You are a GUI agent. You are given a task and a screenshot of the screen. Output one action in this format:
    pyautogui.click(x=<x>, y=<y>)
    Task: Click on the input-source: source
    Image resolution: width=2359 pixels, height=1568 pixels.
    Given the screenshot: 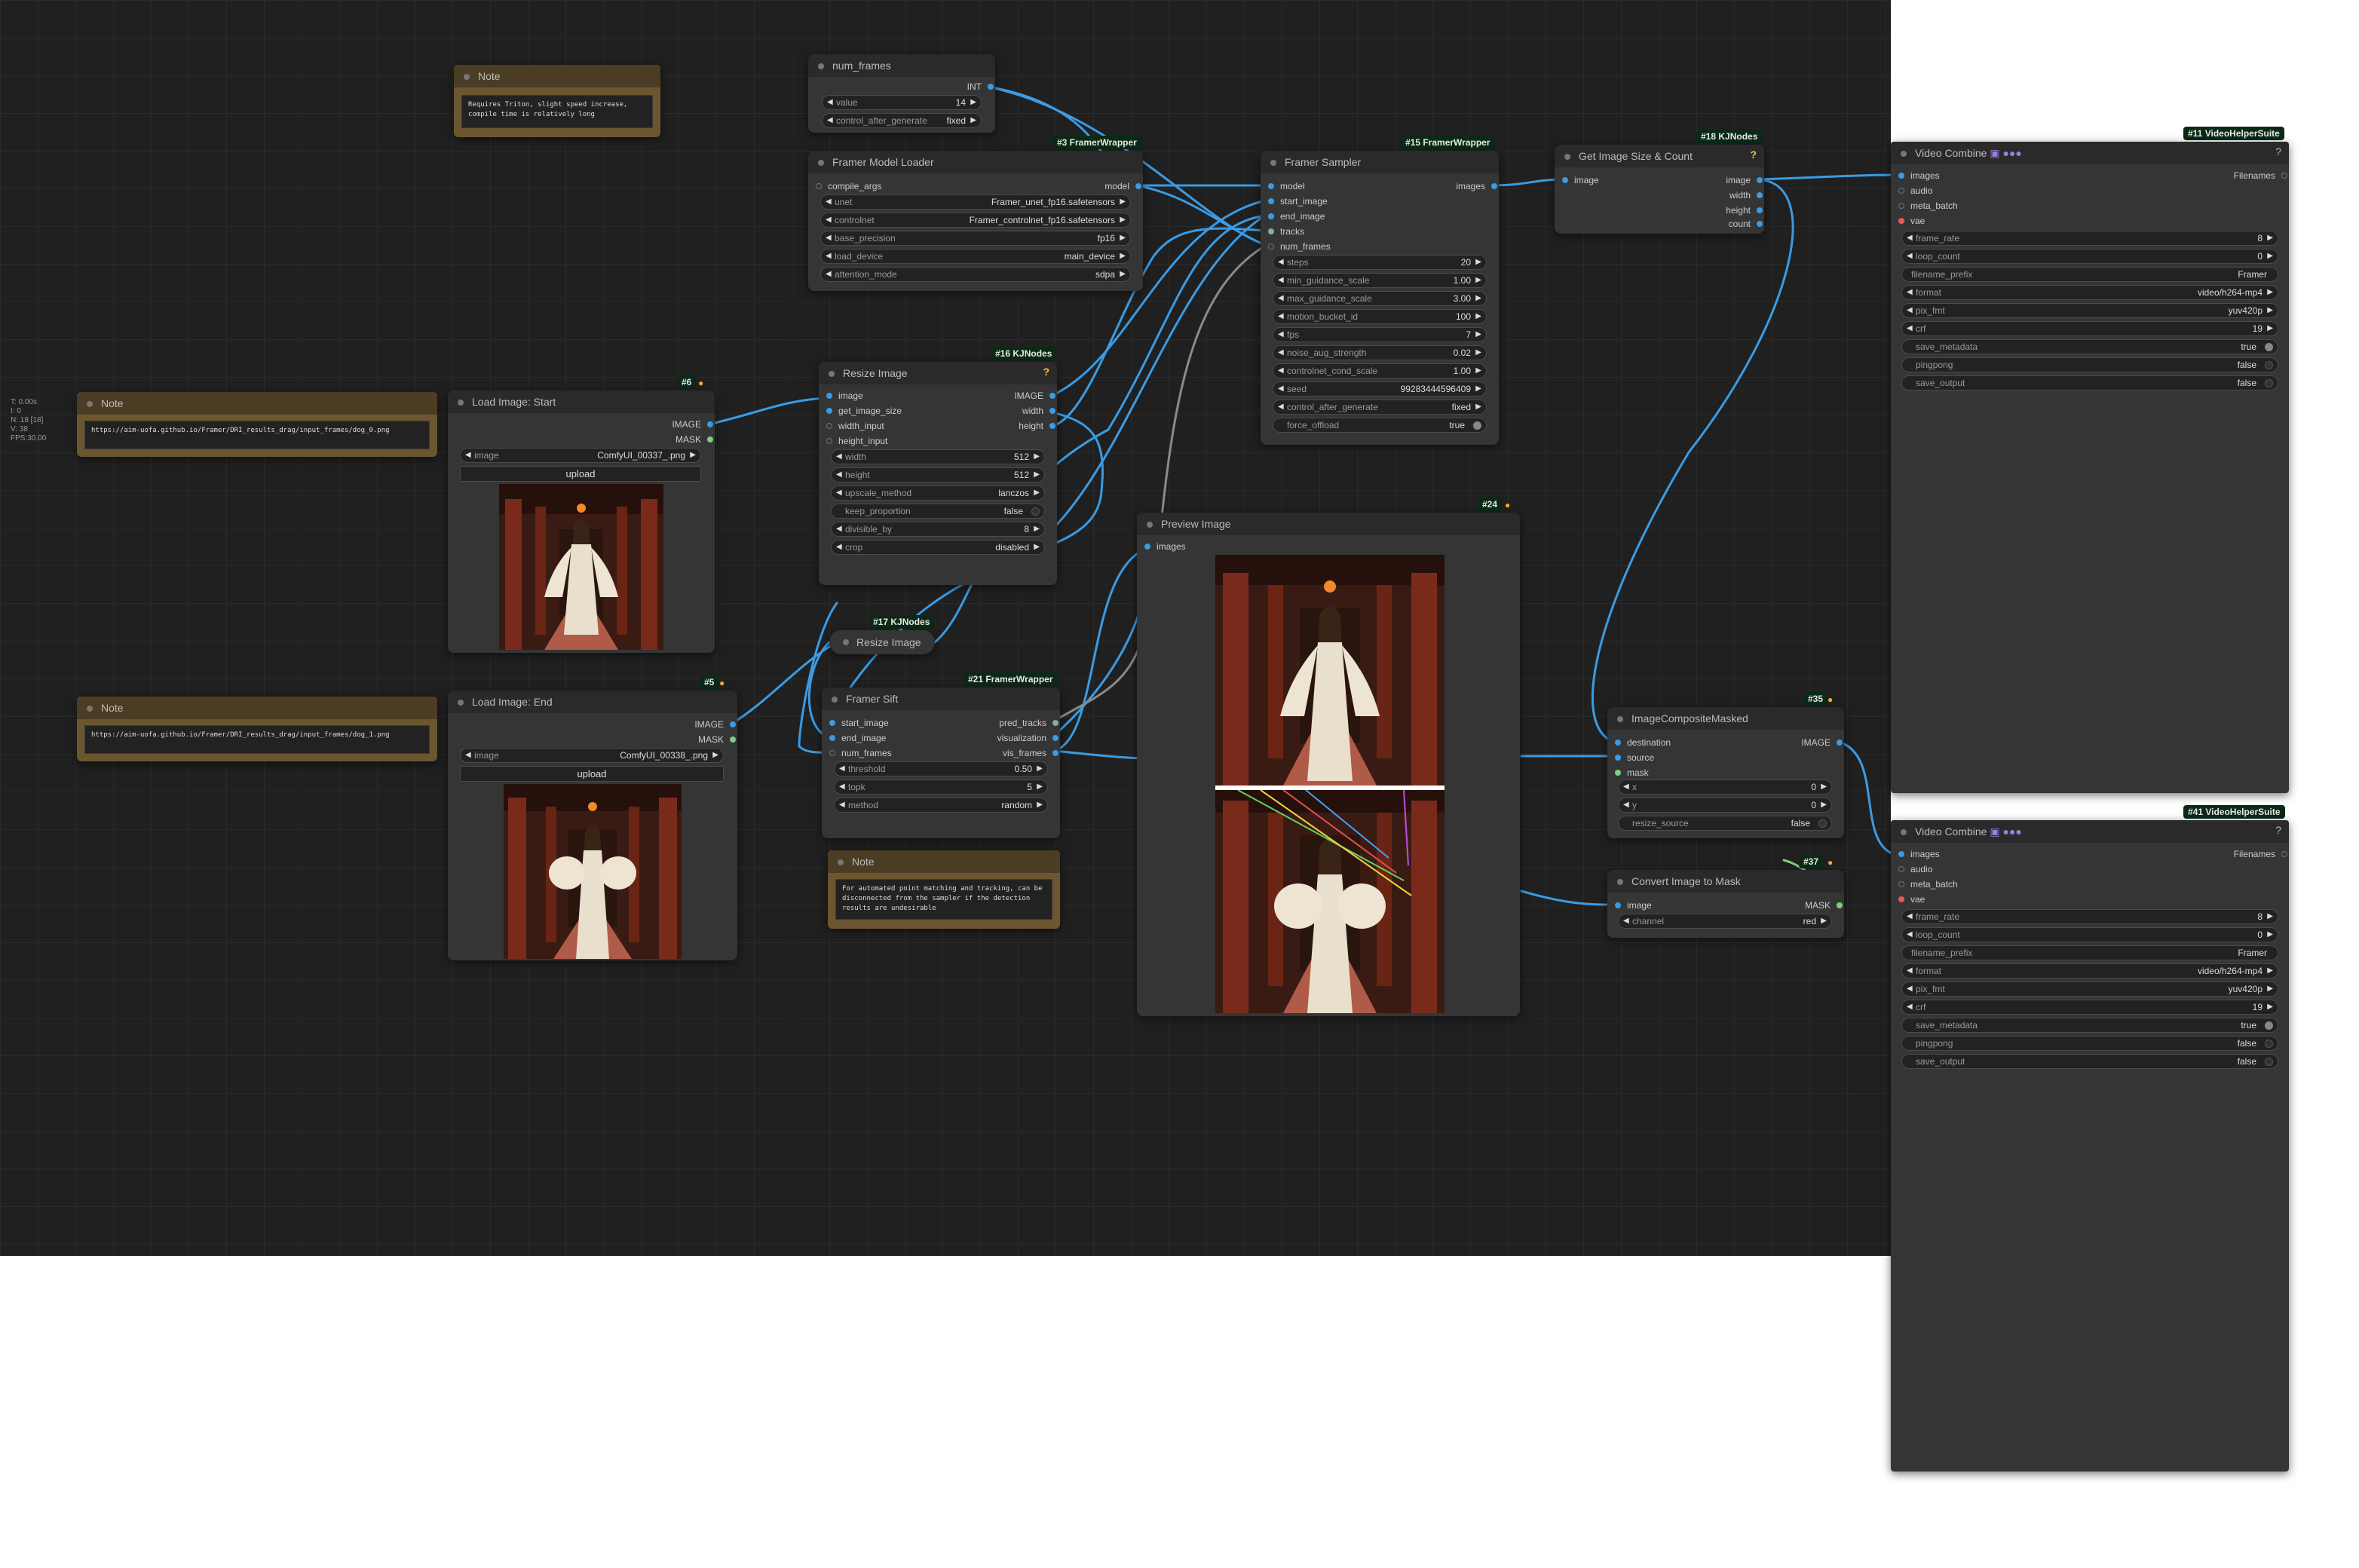 What is the action you would take?
    pyautogui.click(x=1633, y=757)
    